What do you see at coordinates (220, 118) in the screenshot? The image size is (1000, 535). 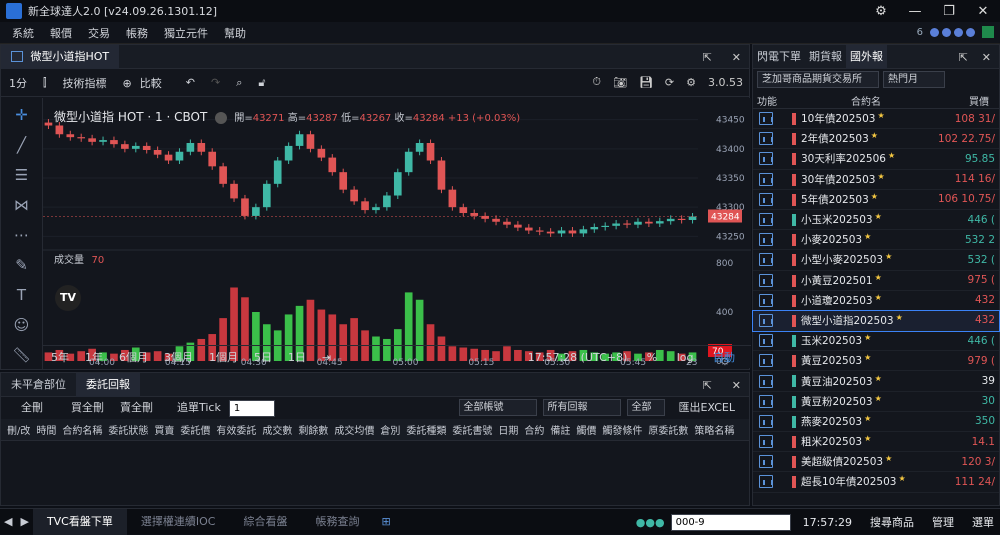 I see `hide-legend-icon` at bounding box center [220, 118].